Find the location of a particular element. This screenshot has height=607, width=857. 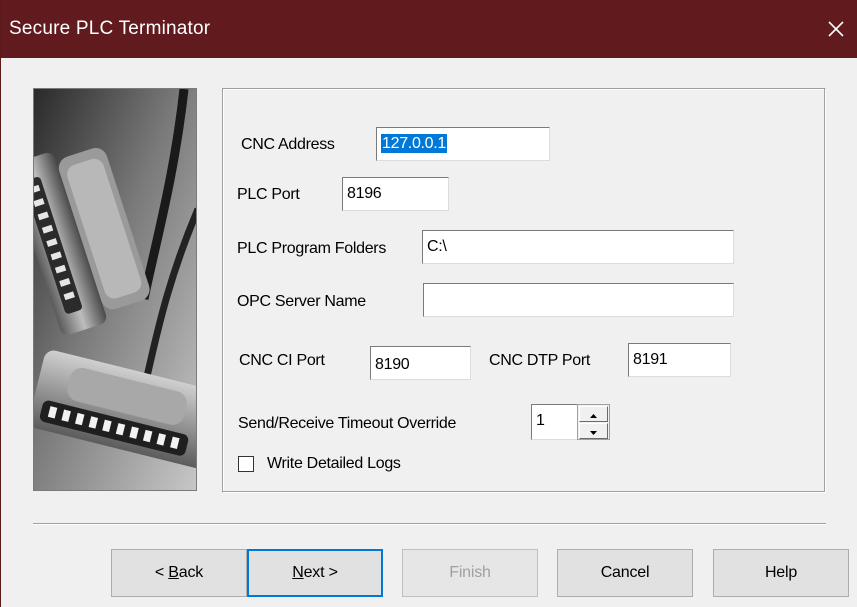

back-button: < Back is located at coordinates (179, 573).